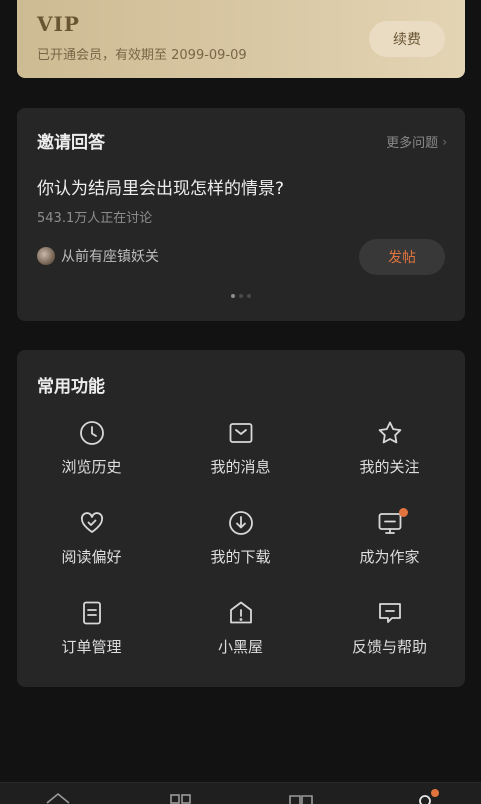 The width and height of the screenshot is (481, 804). I want to click on function-feedback-help: 反馈与帮助, so click(389, 643).